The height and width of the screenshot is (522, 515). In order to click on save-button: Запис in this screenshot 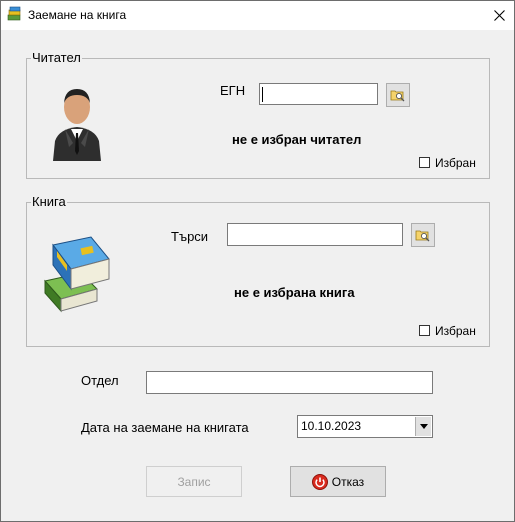, I will do `click(194, 481)`.